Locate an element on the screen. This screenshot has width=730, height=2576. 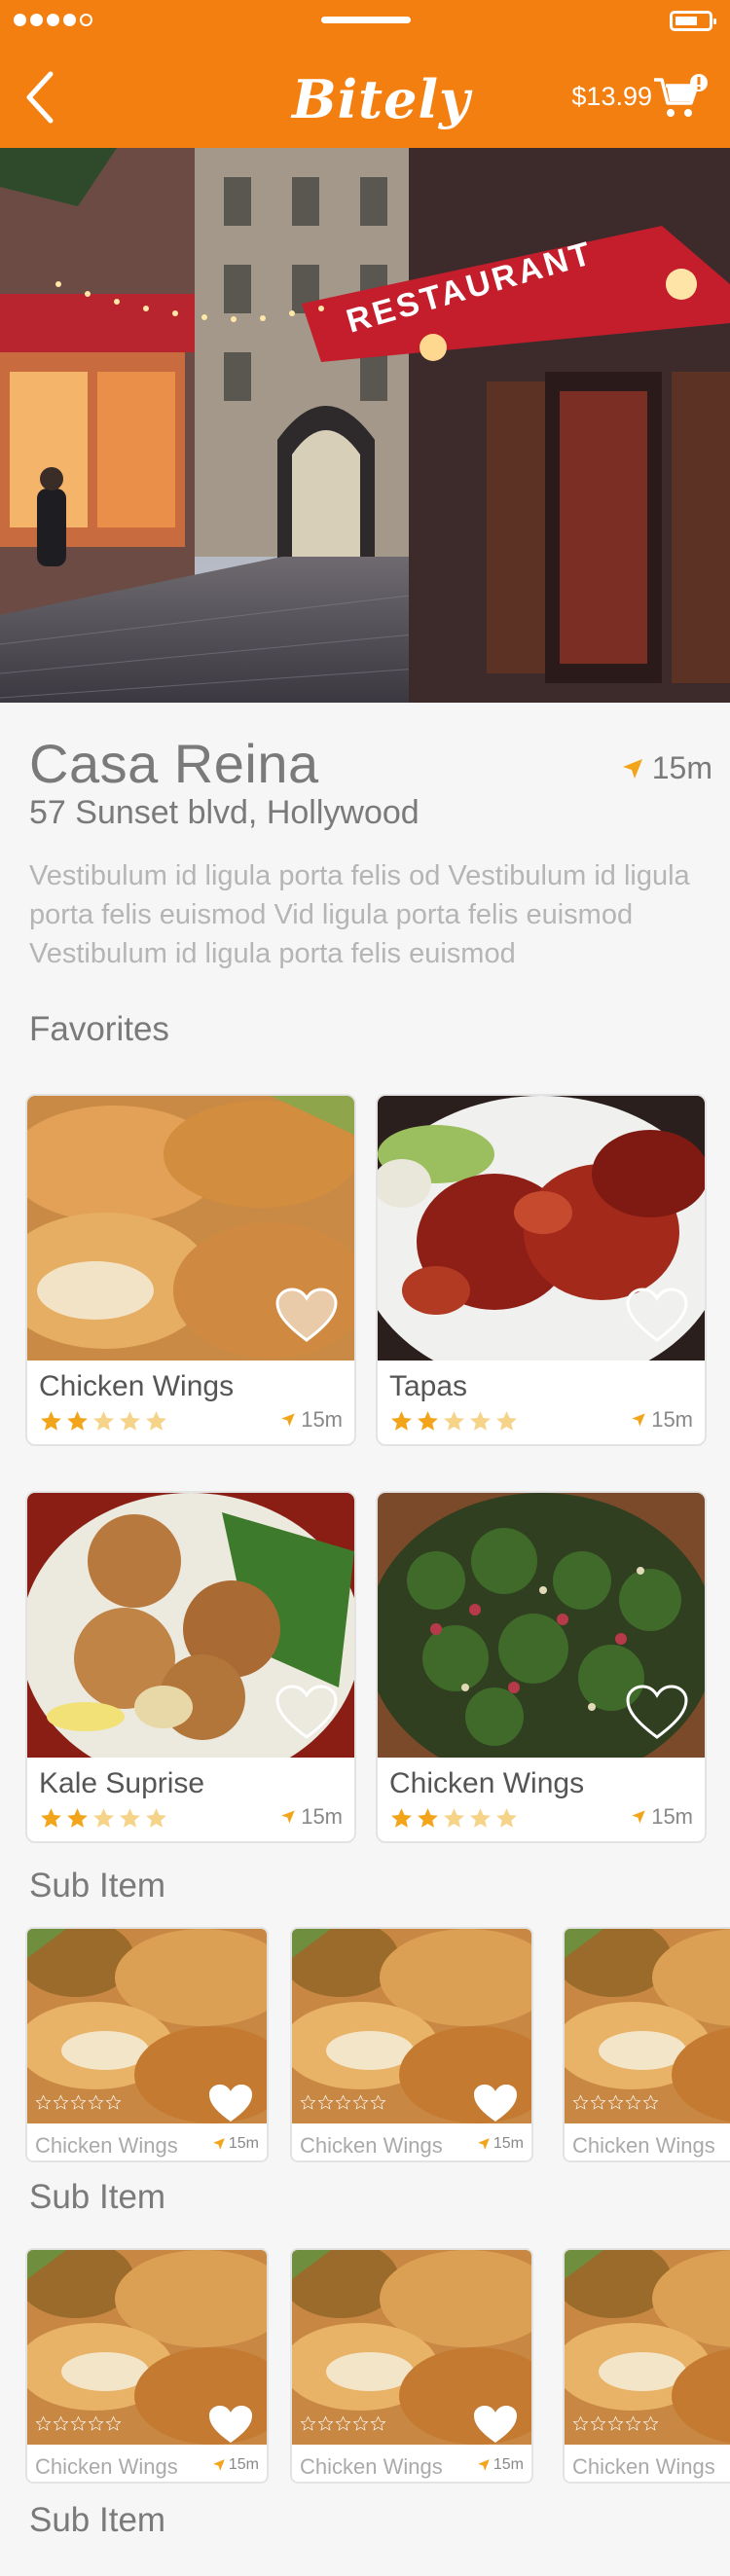
restaurant-distance-value: 15m is located at coordinates (682, 767).